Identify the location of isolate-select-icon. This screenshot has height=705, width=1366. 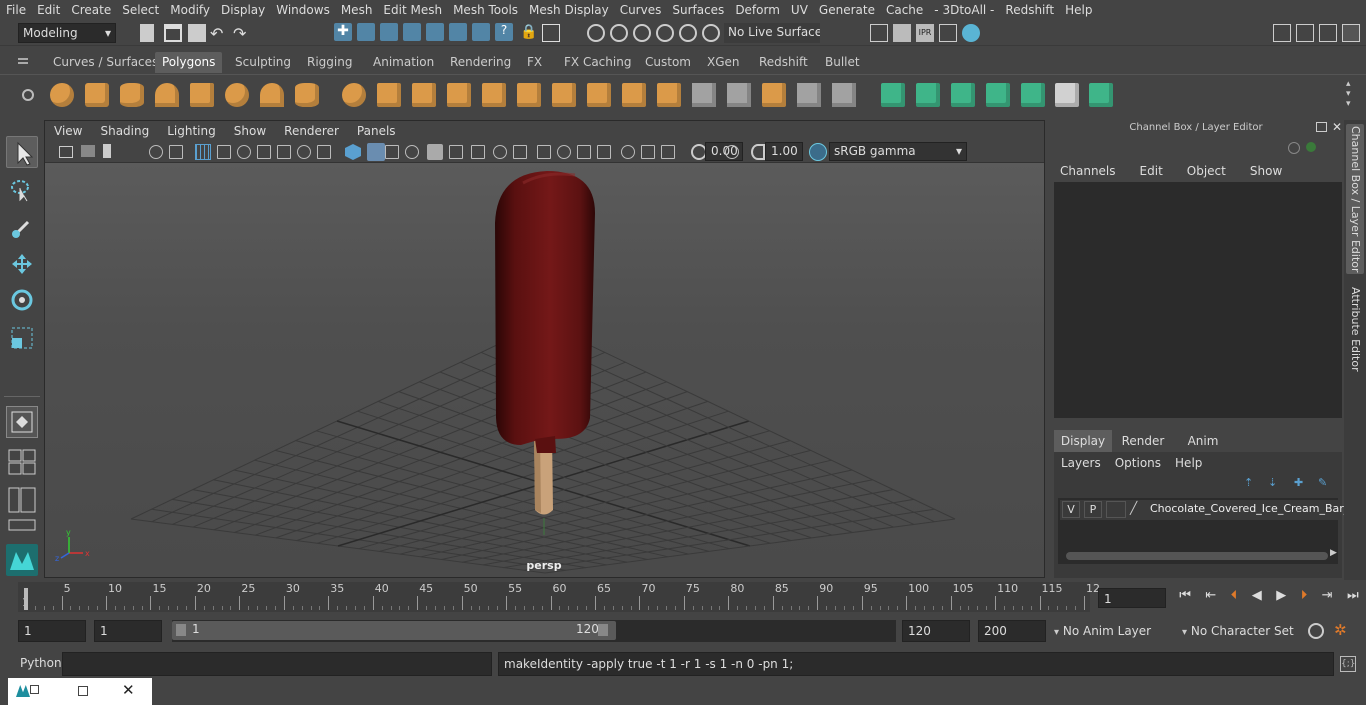
(628, 152).